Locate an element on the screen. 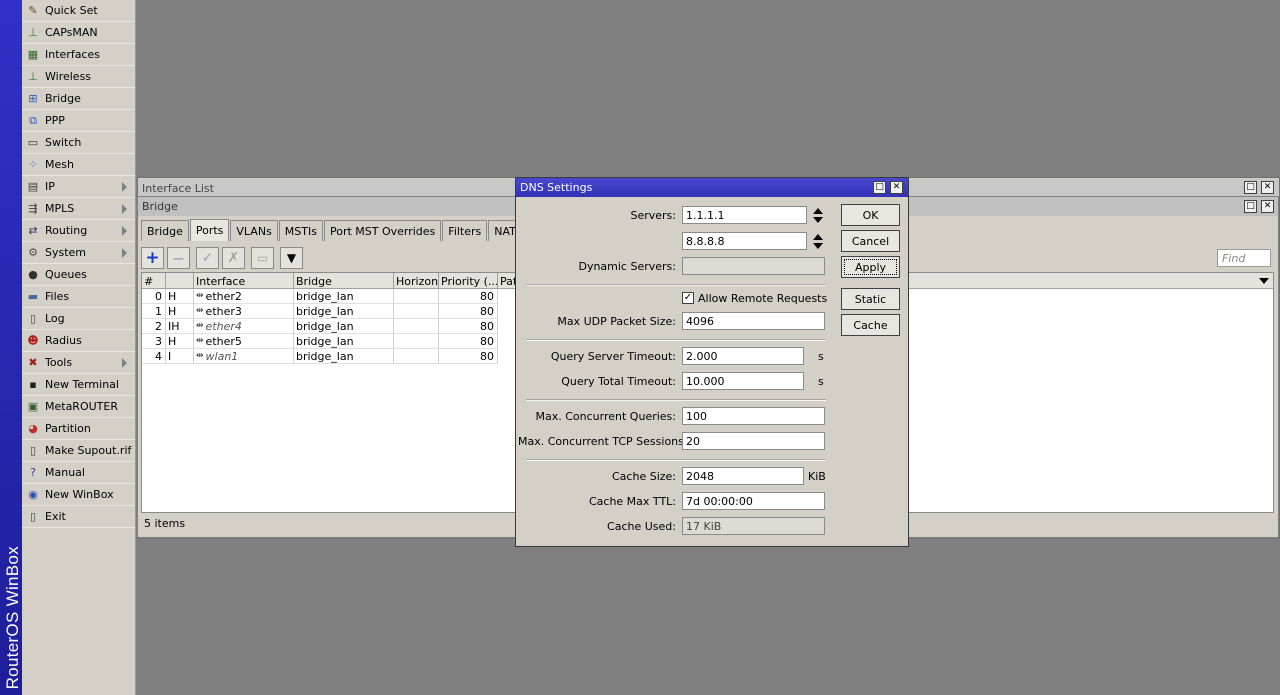 The image size is (1280, 695). menu-item-new-terminal: ▪ New Terminal is located at coordinates (78, 385).